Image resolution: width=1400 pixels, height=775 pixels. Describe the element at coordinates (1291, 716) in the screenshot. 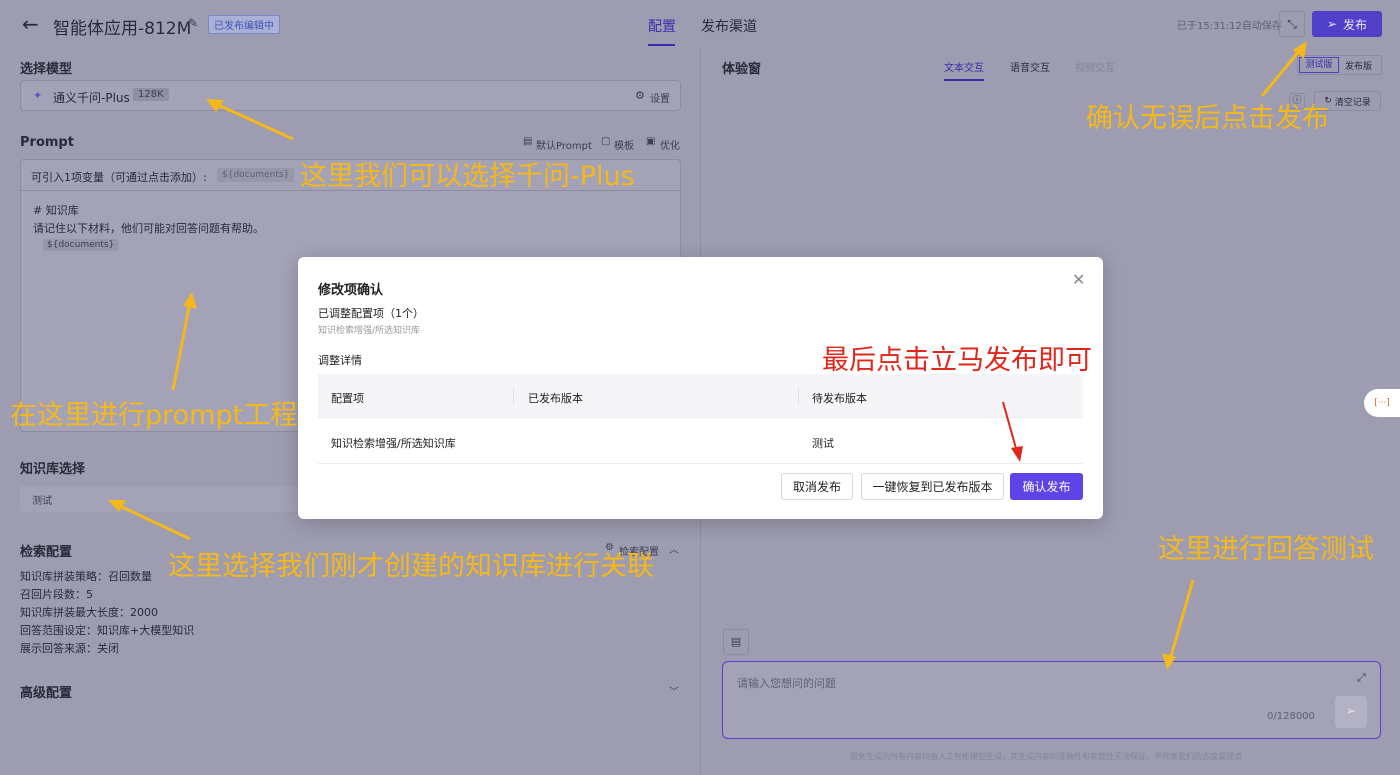

I see `char-counter: 0/128000` at that location.